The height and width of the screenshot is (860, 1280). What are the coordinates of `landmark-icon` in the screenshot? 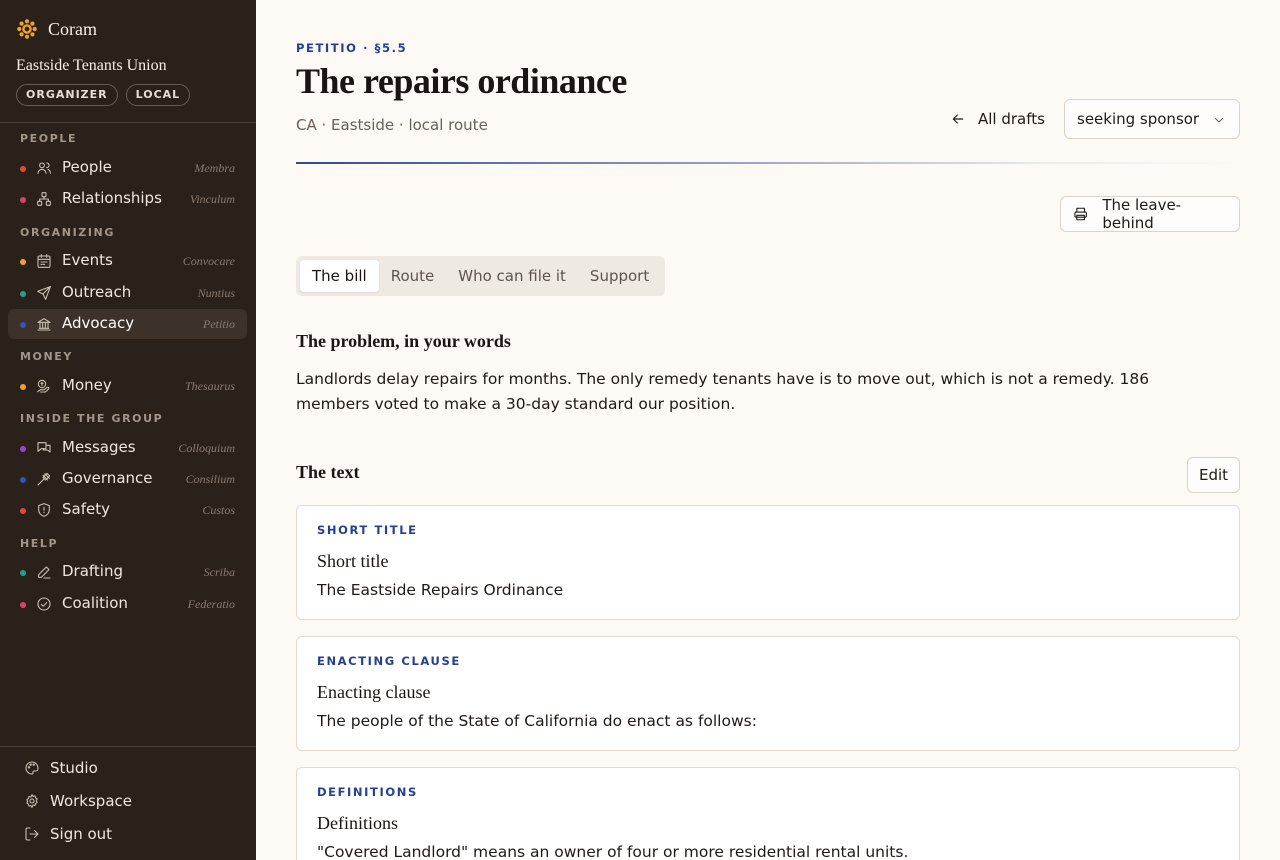 It's located at (44, 324).